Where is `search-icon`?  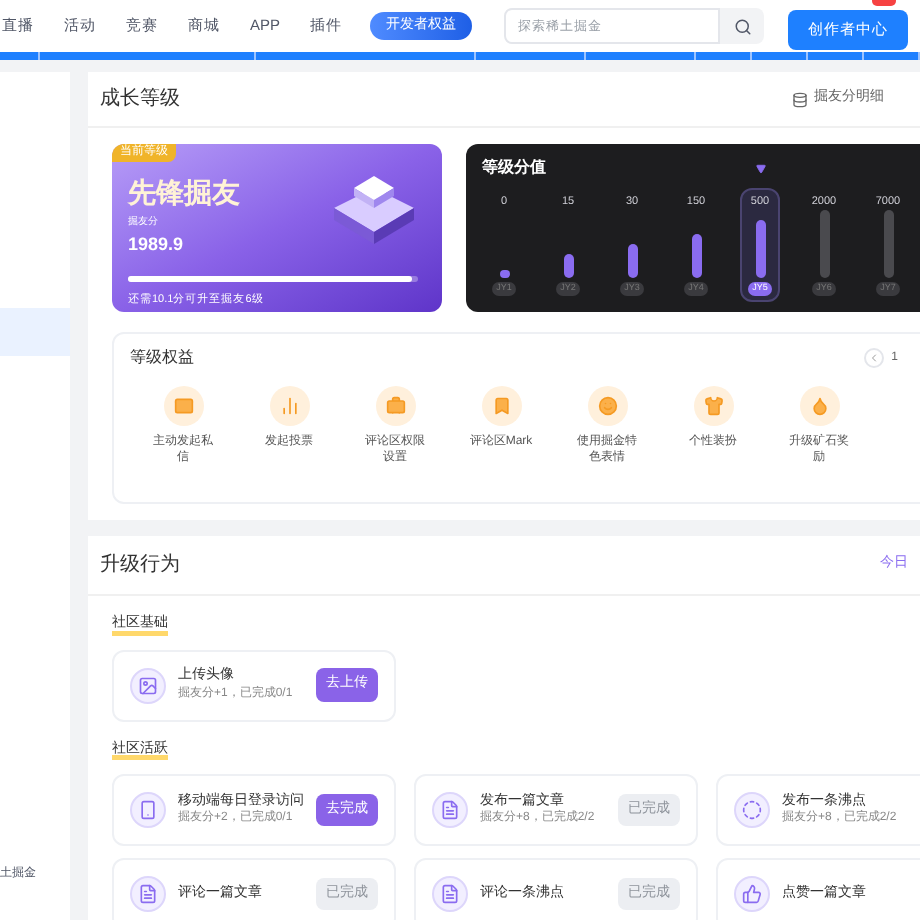
search-icon is located at coordinates (742, 26).